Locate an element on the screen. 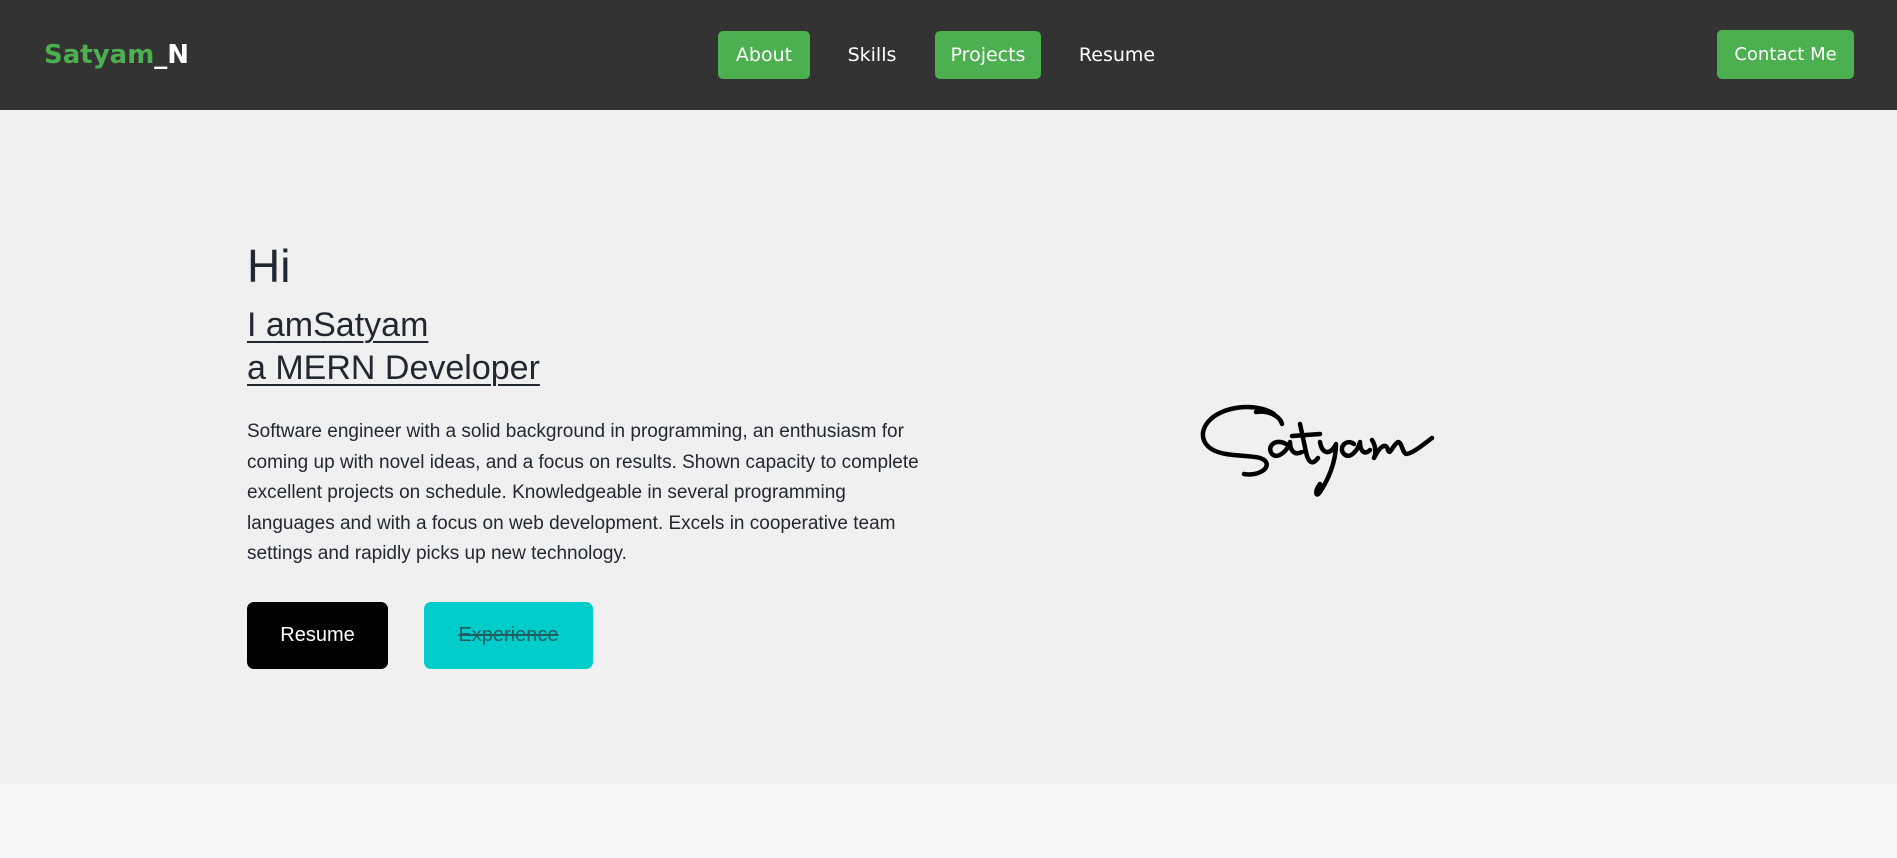 The width and height of the screenshot is (1897, 858). greeting-heading: Hi is located at coordinates (269, 266).